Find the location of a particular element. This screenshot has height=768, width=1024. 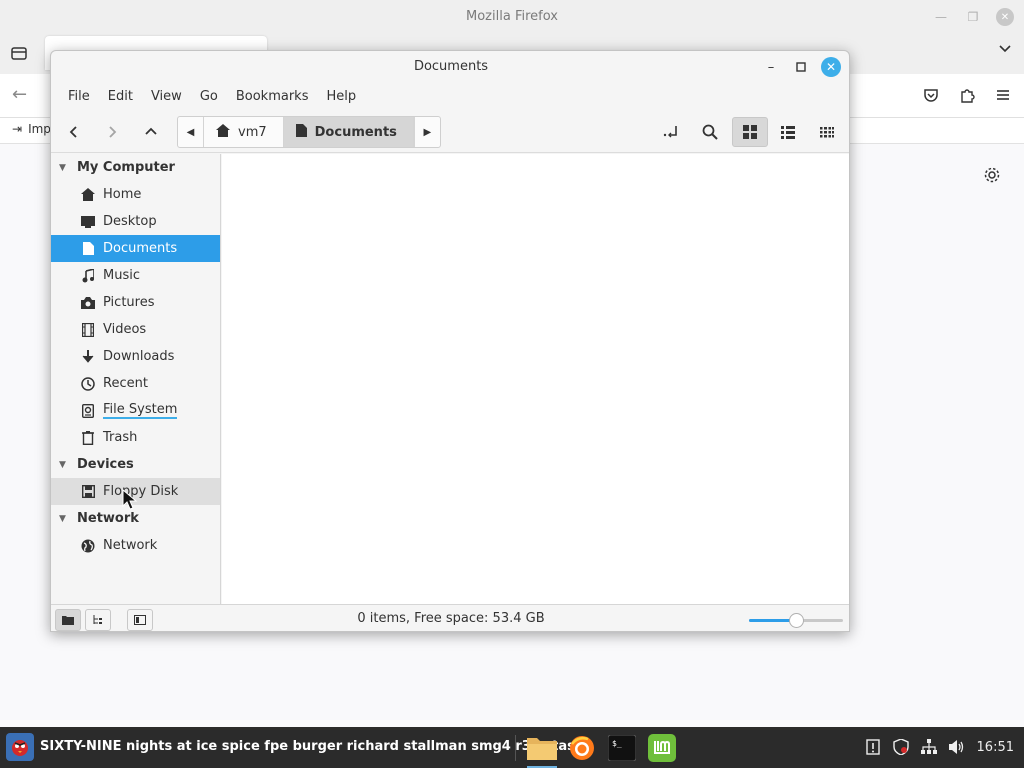

bookmark-import: ⇥ Imp is located at coordinates (31, 129).